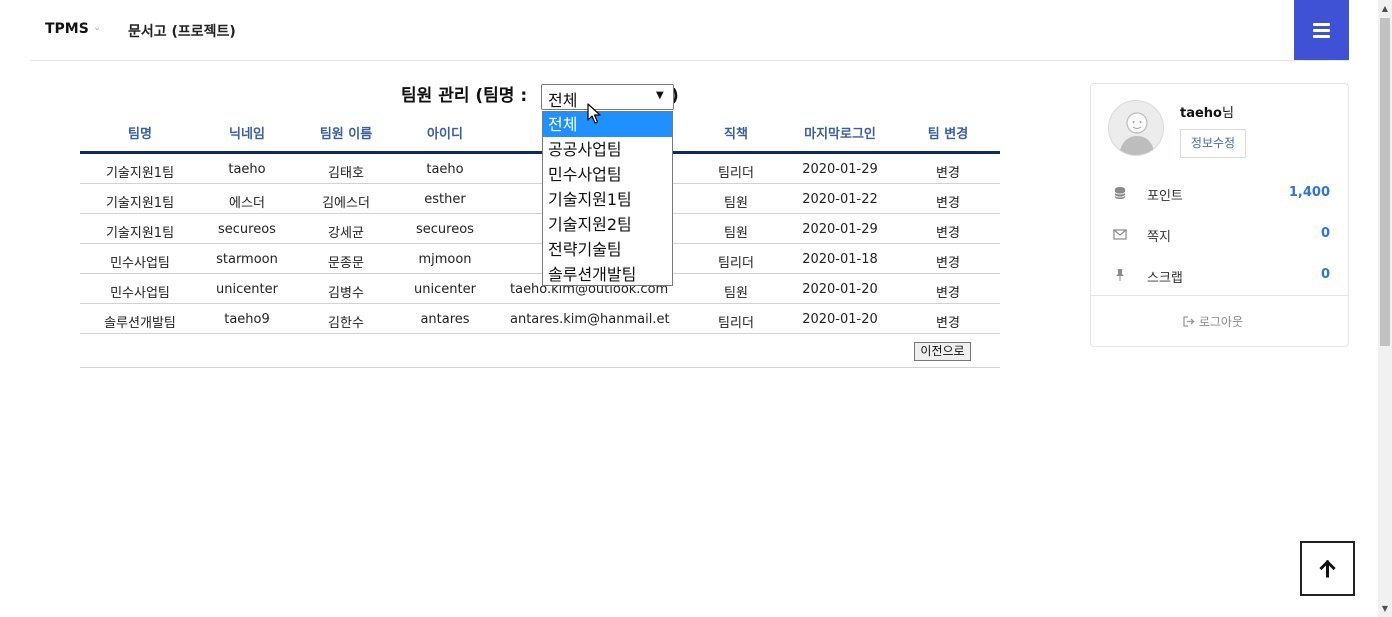 The height and width of the screenshot is (617, 1392). What do you see at coordinates (1159, 237) in the screenshot?
I see `stat-label: 쪽지` at bounding box center [1159, 237].